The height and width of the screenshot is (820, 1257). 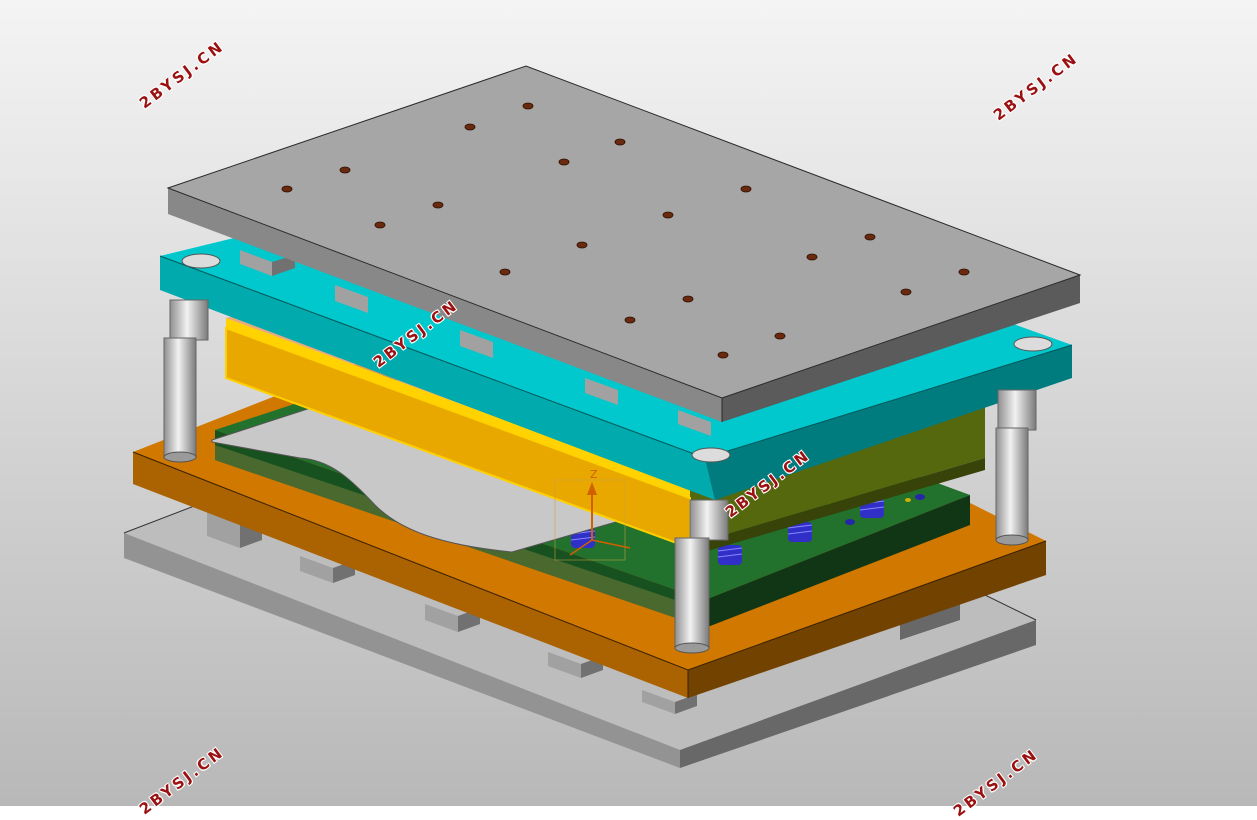 What do you see at coordinates (594, 474) in the screenshot?
I see `axis-z-label: Z` at bounding box center [594, 474].